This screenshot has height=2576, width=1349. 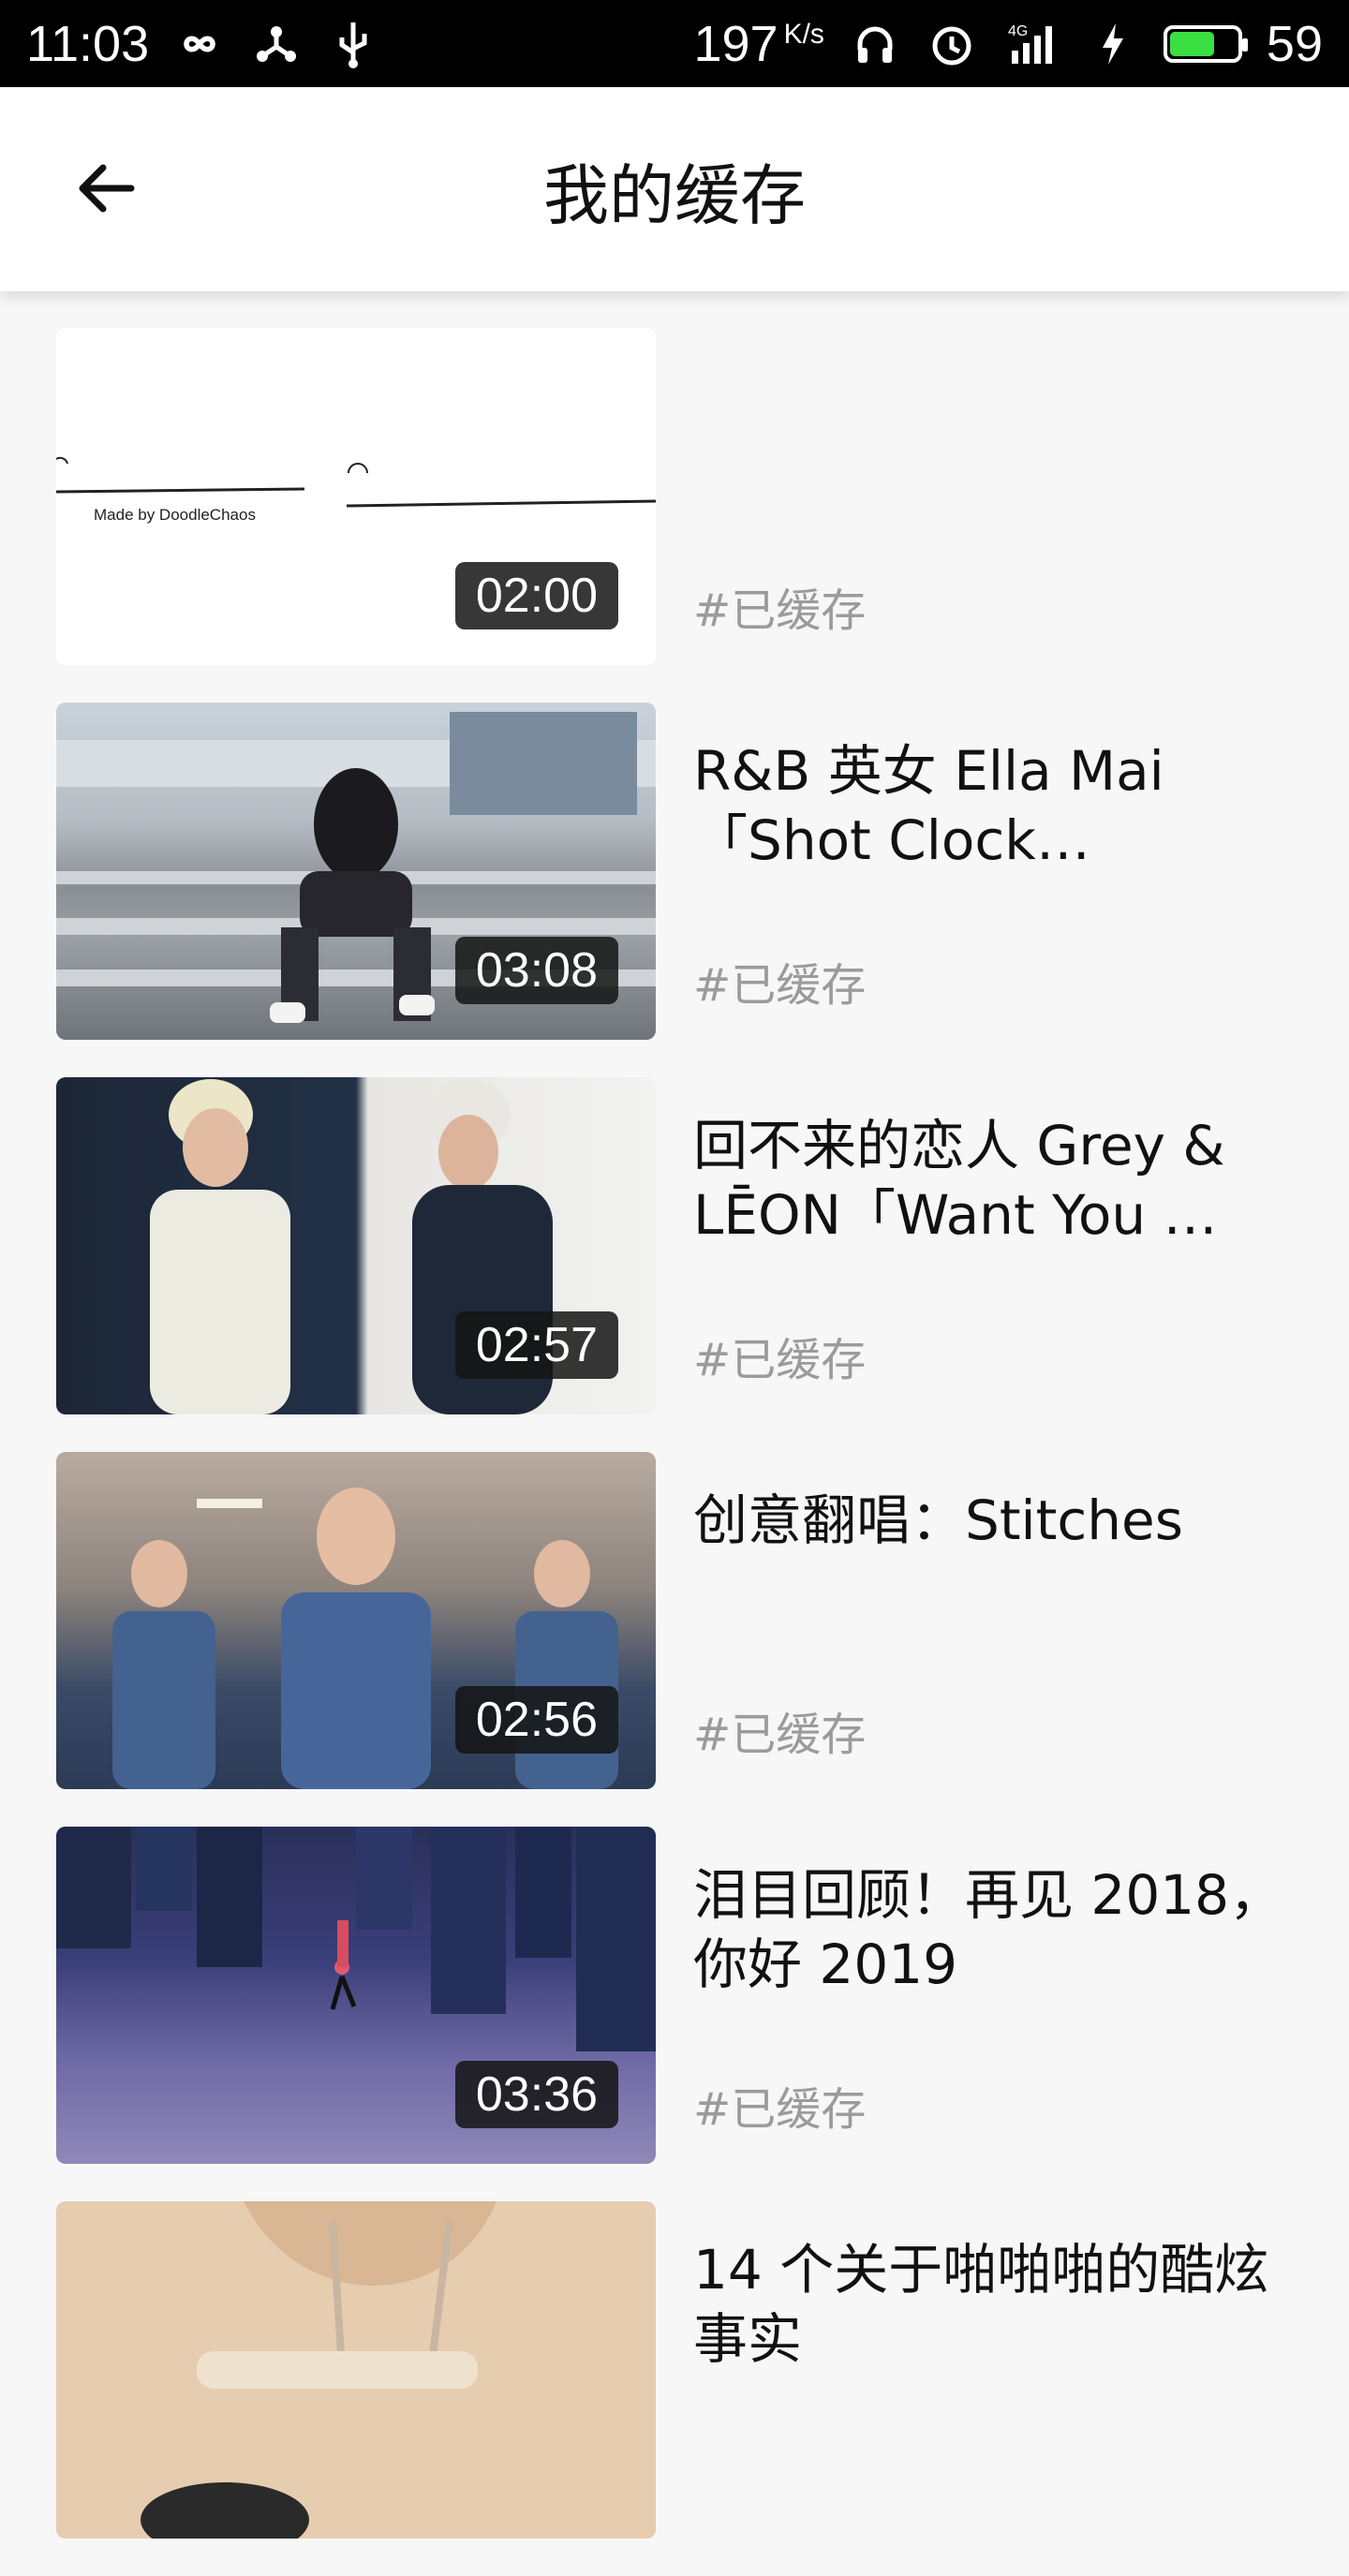 What do you see at coordinates (356, 1620) in the screenshot?
I see `video-thumbnail: 02:56` at bounding box center [356, 1620].